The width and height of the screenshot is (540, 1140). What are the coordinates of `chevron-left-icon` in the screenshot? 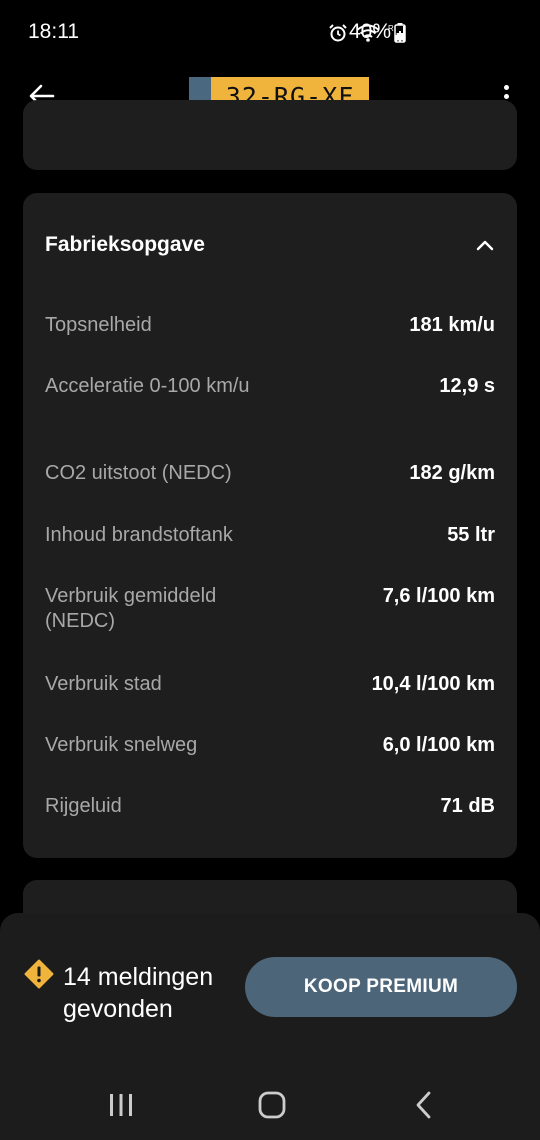 It's located at (423, 1105).